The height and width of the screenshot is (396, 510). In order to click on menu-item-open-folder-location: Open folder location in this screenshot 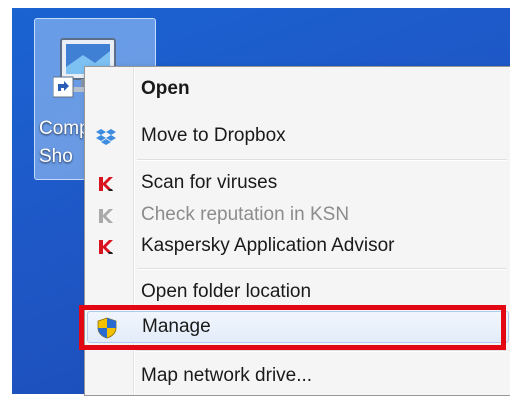, I will do `click(298, 292)`.